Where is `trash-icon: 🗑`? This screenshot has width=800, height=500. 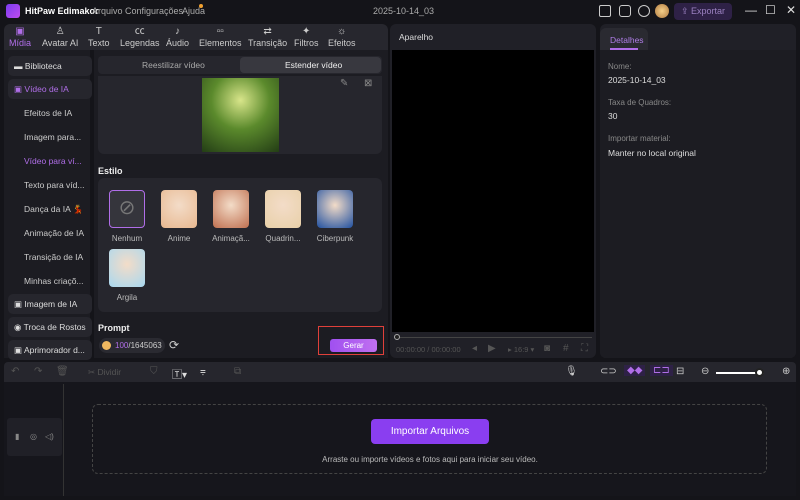
trash-icon: 🗑 is located at coordinates (62, 371).